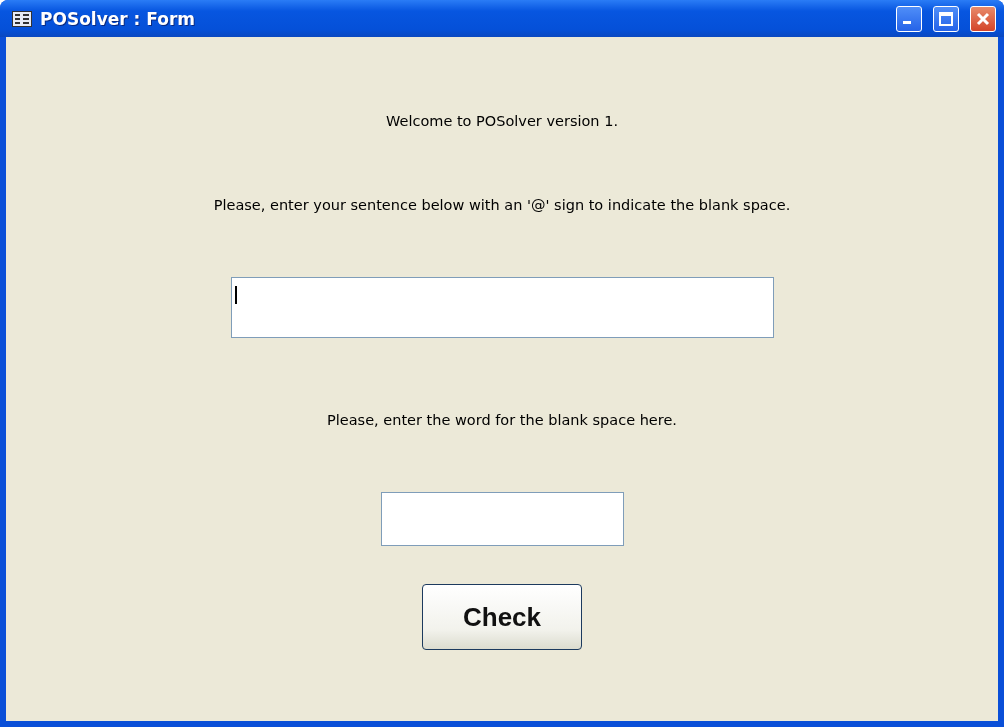 This screenshot has height=727, width=1004. I want to click on close-icon, so click(983, 18).